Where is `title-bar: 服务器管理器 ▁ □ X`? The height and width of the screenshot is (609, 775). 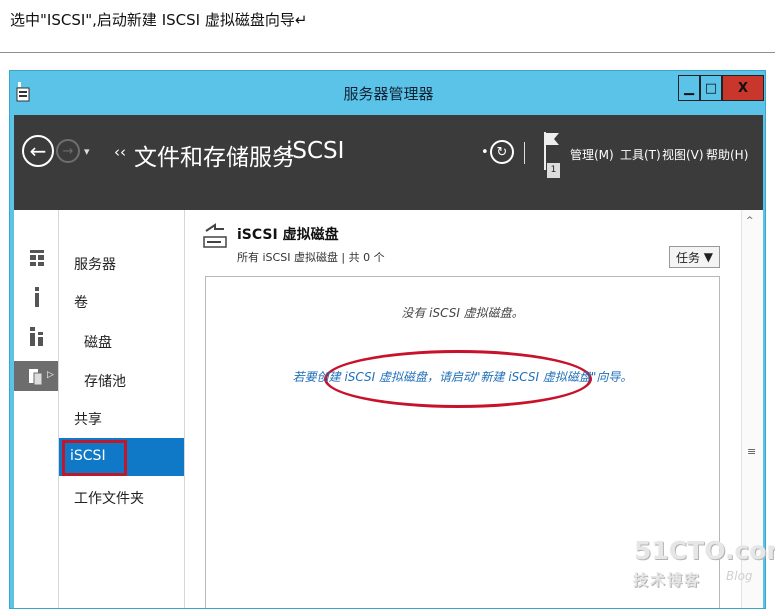
title-bar: 服务器管理器 ▁ □ X is located at coordinates (387, 93).